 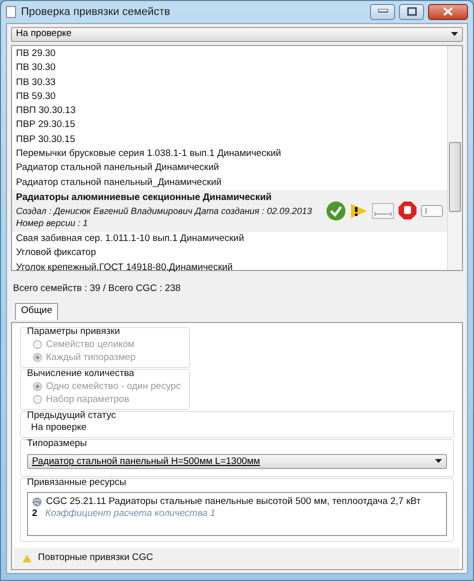 I want to click on group-title: Привязанные ресурсы, so click(x=77, y=483).